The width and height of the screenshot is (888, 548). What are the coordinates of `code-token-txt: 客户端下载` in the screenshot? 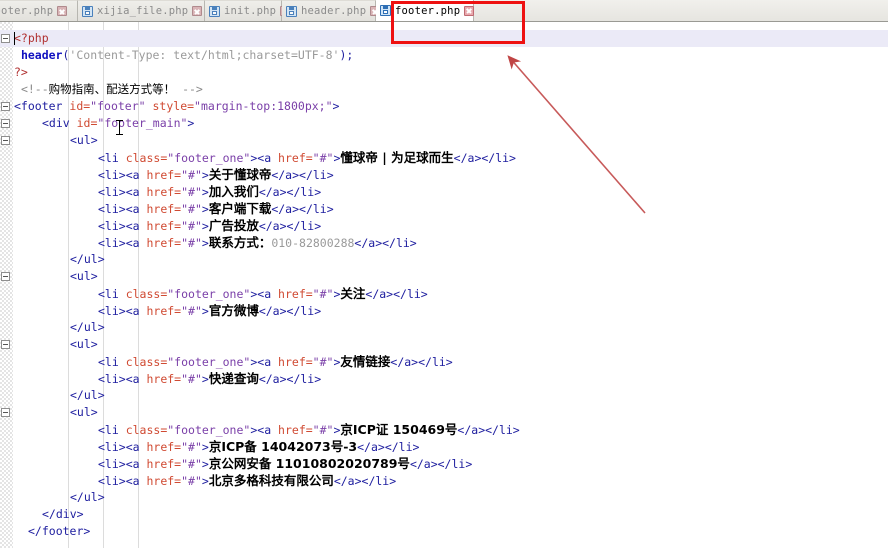 It's located at (240, 208).